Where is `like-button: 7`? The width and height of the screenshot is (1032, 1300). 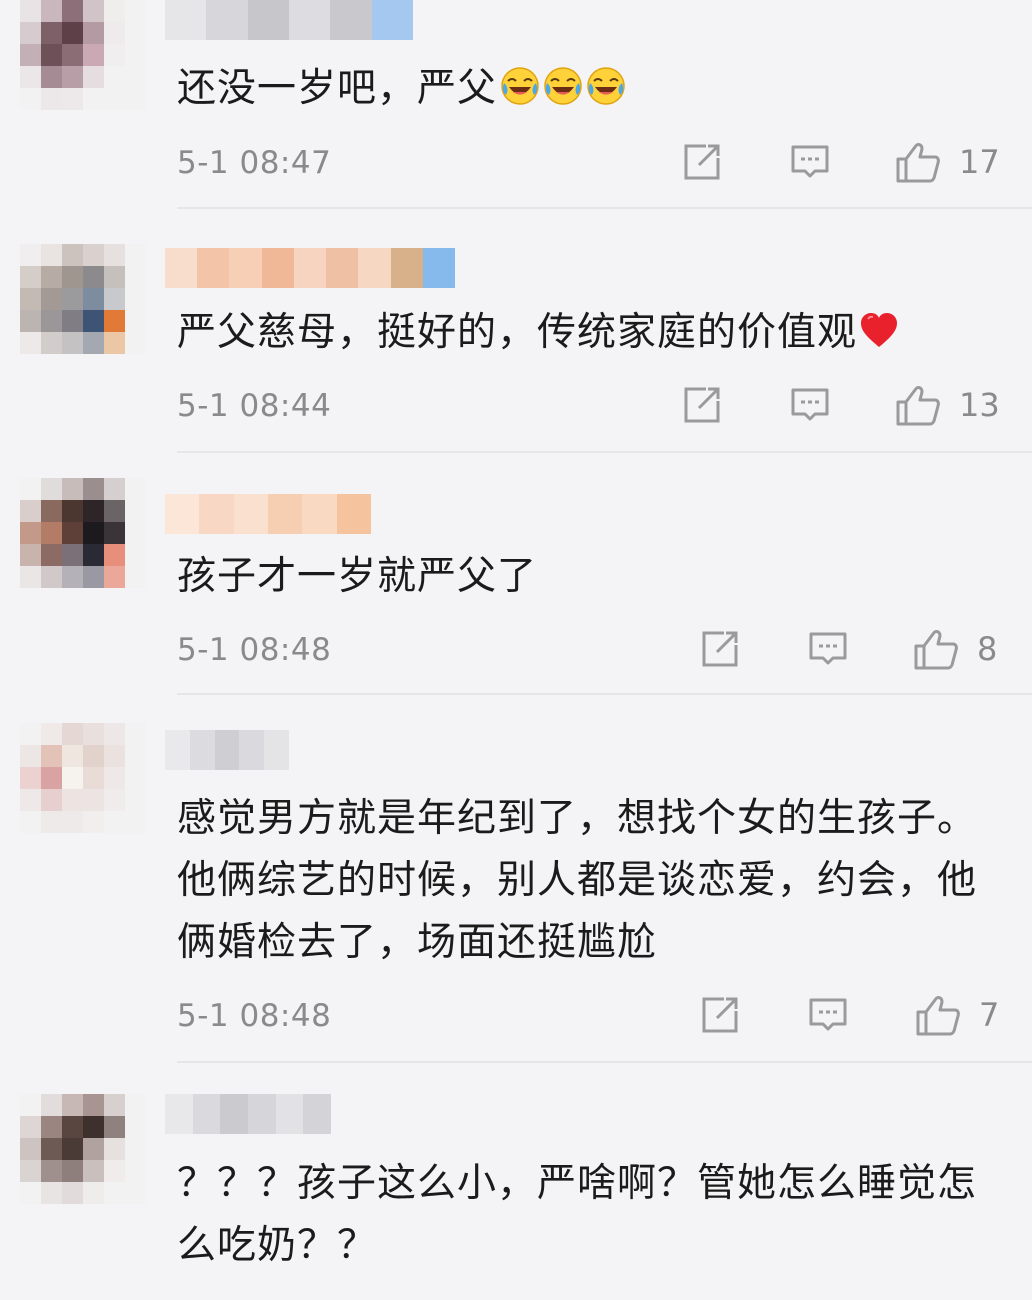 like-button: 7 is located at coordinates (957, 1015).